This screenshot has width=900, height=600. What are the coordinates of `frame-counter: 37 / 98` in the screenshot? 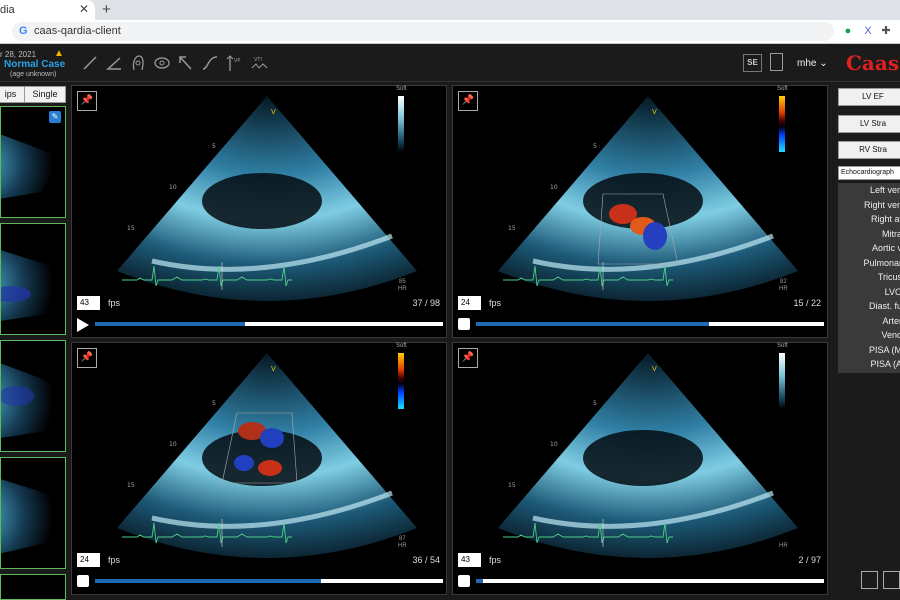 It's located at (426, 303).